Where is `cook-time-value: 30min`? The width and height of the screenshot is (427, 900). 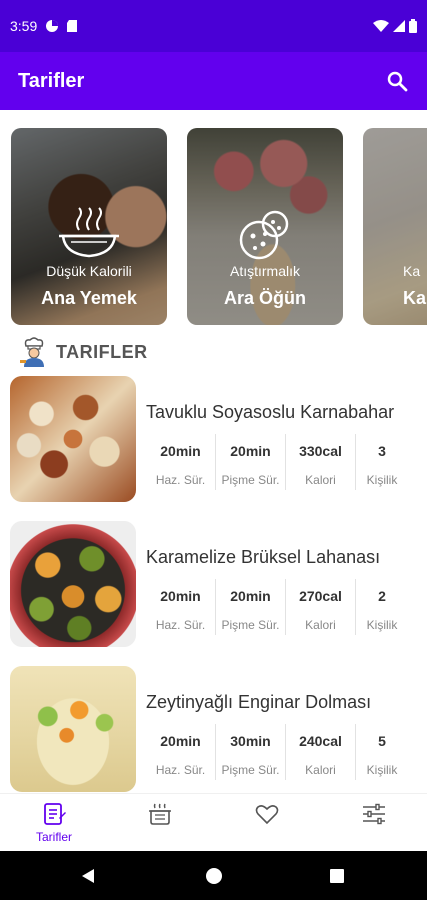
cook-time-value: 30min is located at coordinates (250, 741).